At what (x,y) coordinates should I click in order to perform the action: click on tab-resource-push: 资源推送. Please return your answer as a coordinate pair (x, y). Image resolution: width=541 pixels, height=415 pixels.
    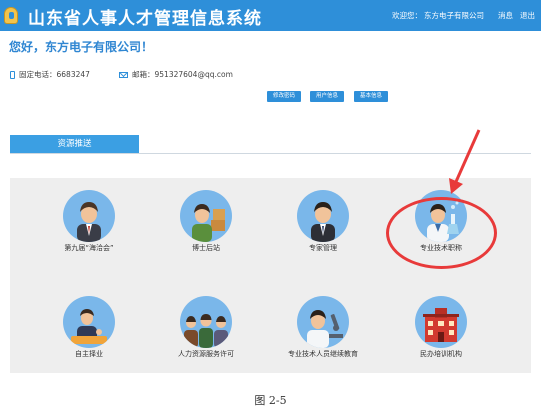
    Looking at the image, I should click on (74, 144).